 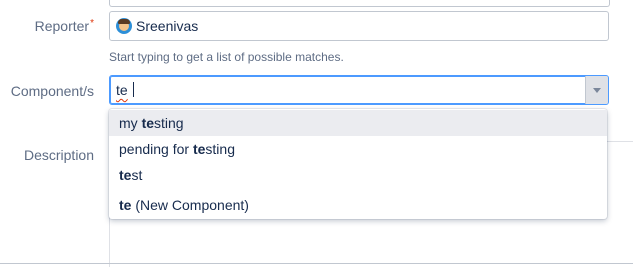 I want to click on component-label: Component/s, so click(x=52, y=91).